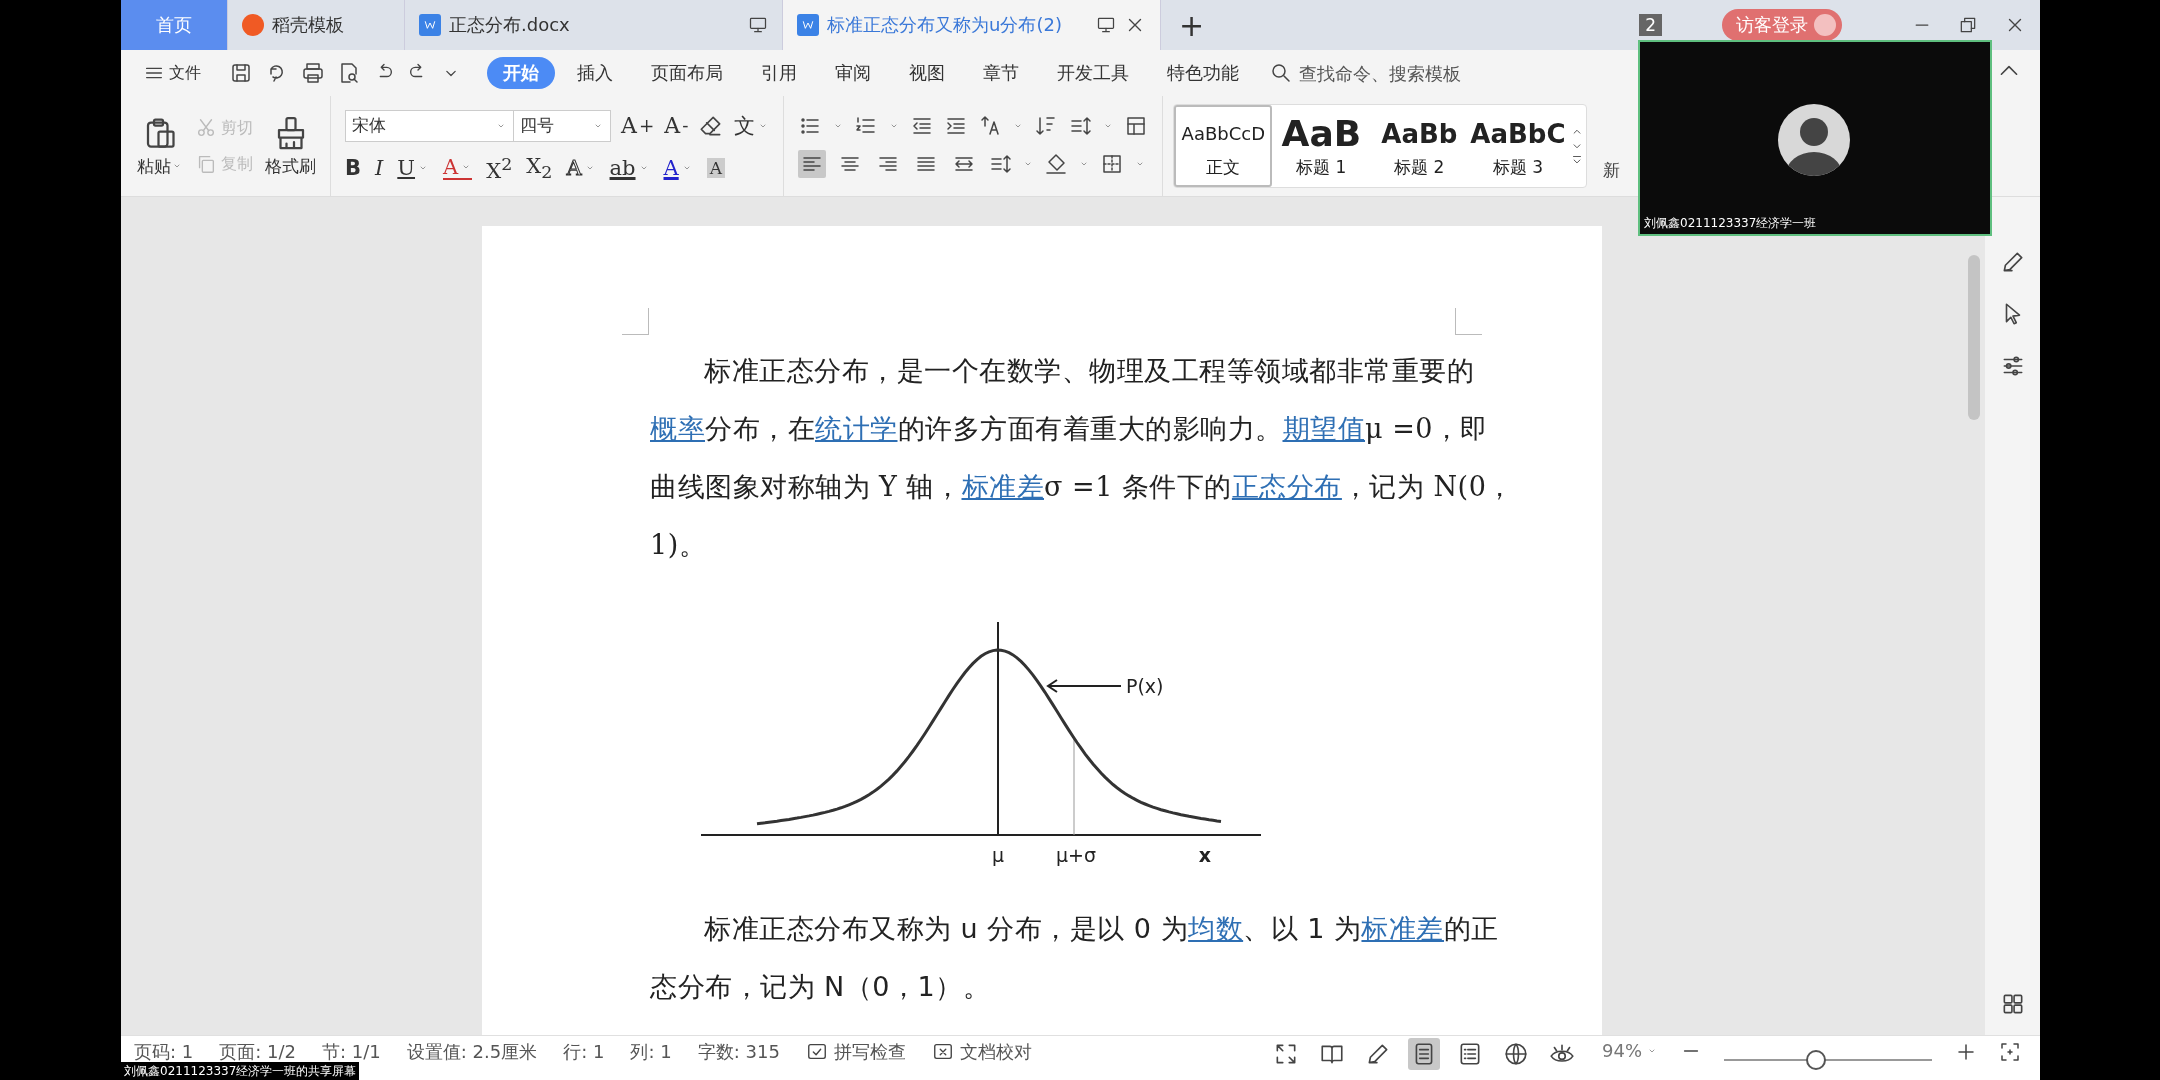 This screenshot has width=2160, height=1080. I want to click on status-text: 节: 1/1, so click(351, 1052).